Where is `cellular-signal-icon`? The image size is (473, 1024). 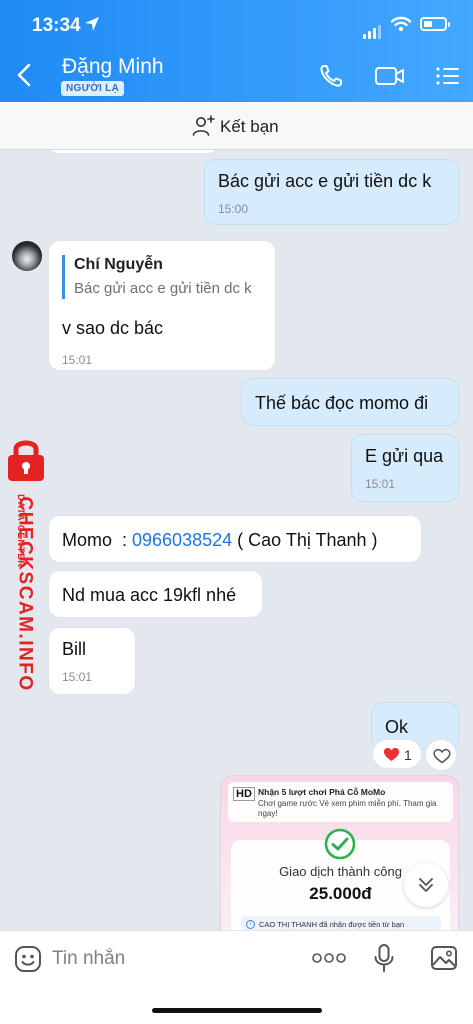
cellular-signal-icon is located at coordinates (373, 30).